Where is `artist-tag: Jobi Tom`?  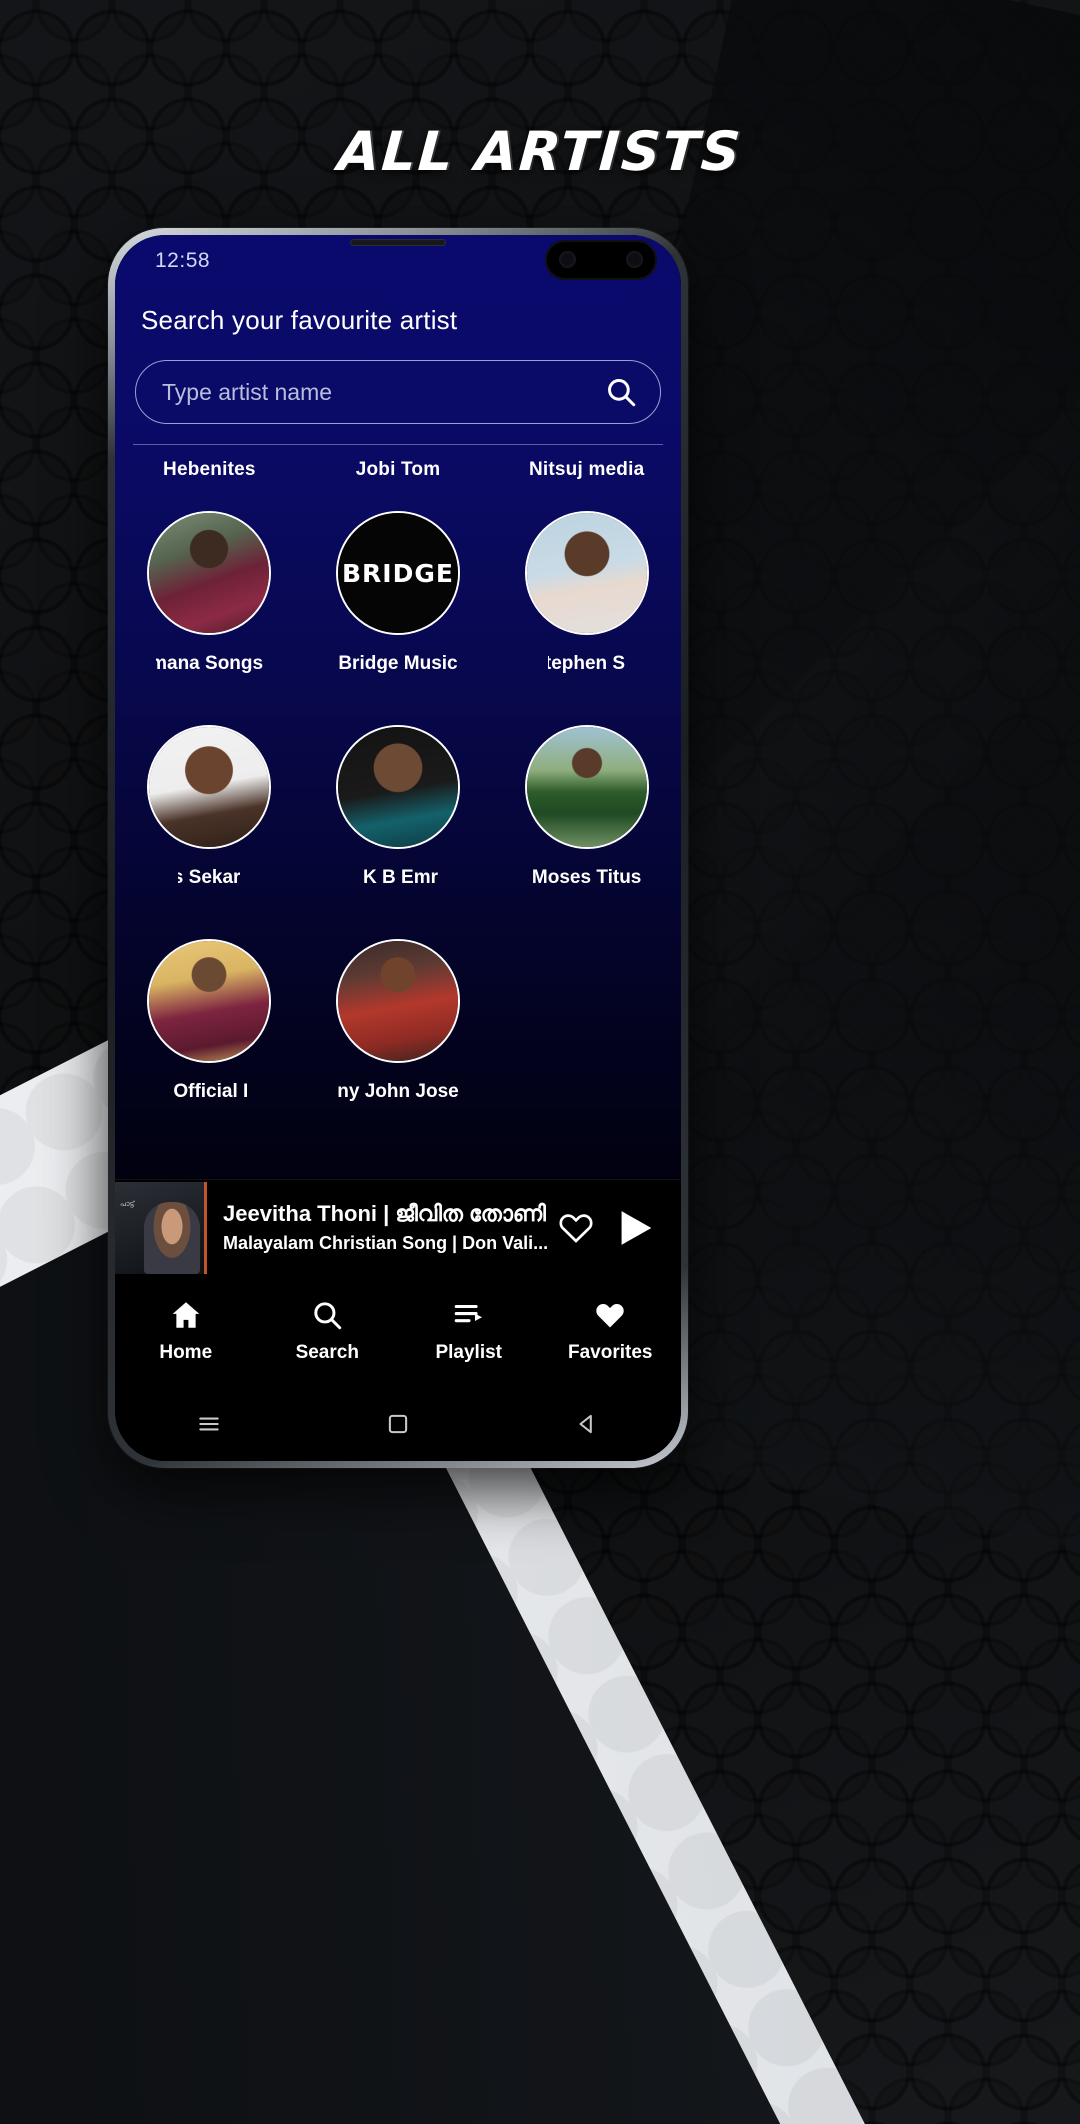 artist-tag: Jobi Tom is located at coordinates (398, 470).